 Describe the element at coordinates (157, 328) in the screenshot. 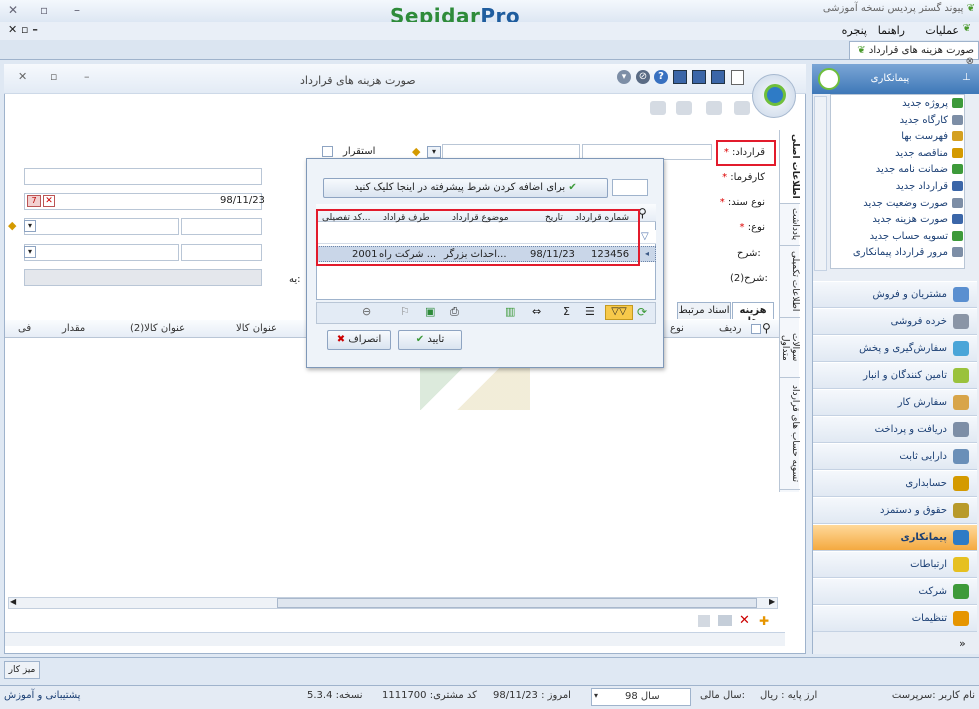

I see `col-item-title2: عنوان کالا(2)` at that location.